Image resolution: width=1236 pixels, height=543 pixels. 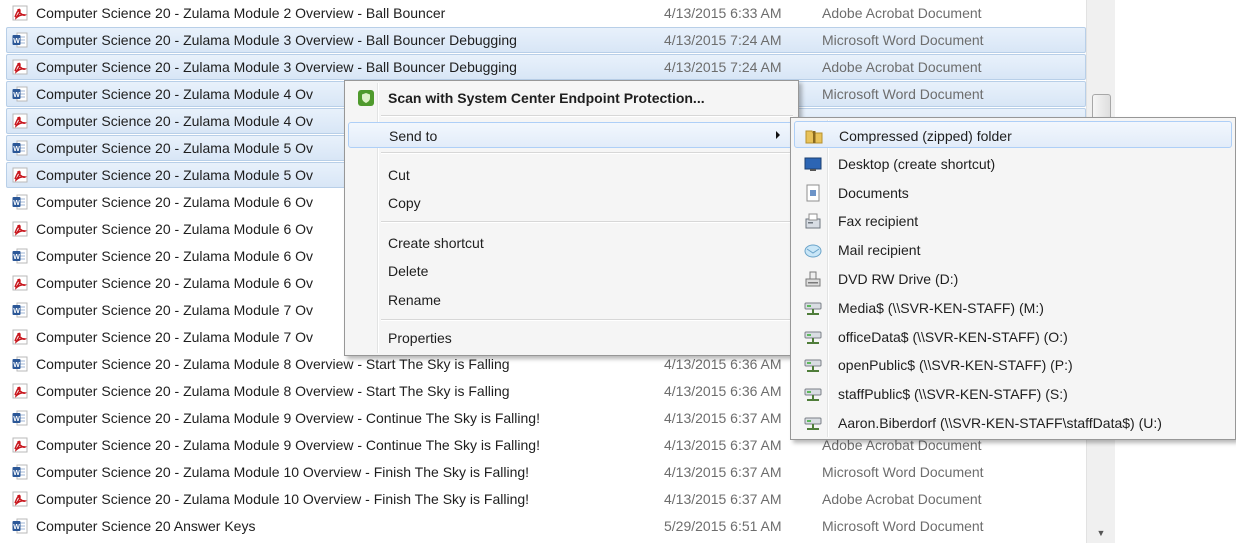 What do you see at coordinates (813, 193) in the screenshot?
I see `documents-icon` at bounding box center [813, 193].